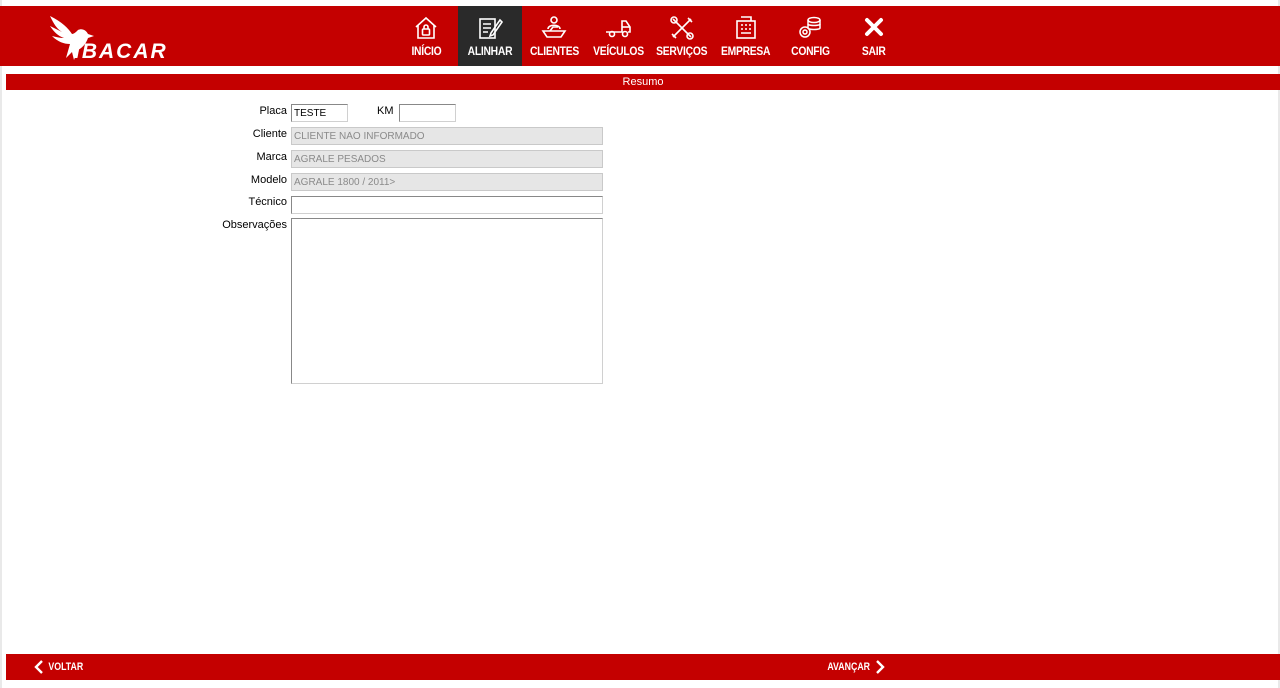 The width and height of the screenshot is (1280, 688). Describe the element at coordinates (447, 136) in the screenshot. I see `cliente-field` at that location.